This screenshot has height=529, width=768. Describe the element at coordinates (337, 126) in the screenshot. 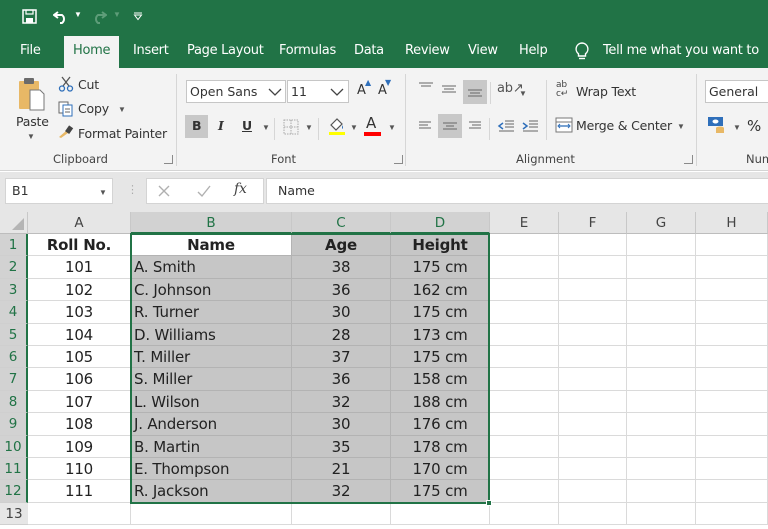

I see `fill-color-icon` at that location.